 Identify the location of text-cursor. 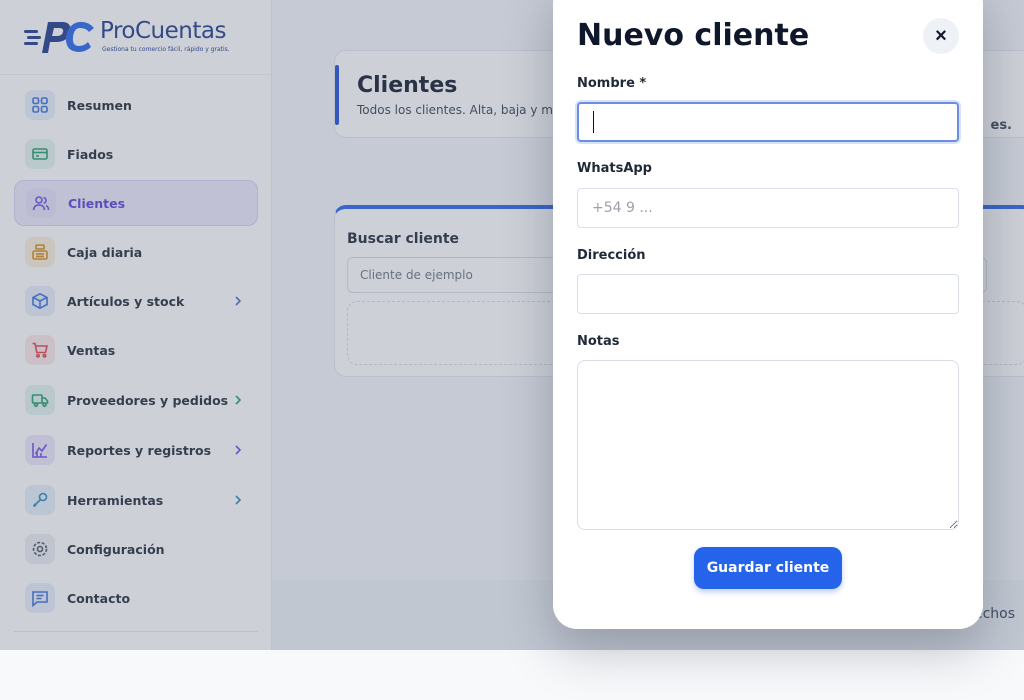
(593, 122).